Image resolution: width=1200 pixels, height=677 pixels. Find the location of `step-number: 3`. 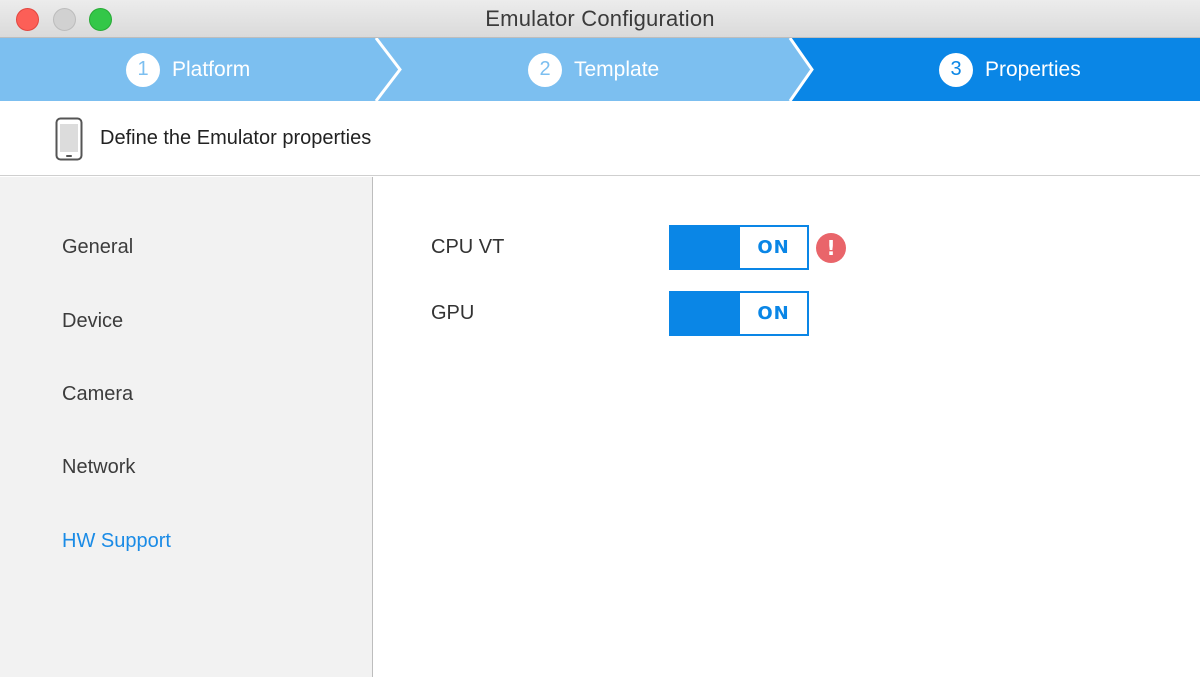

step-number: 3 is located at coordinates (956, 69).